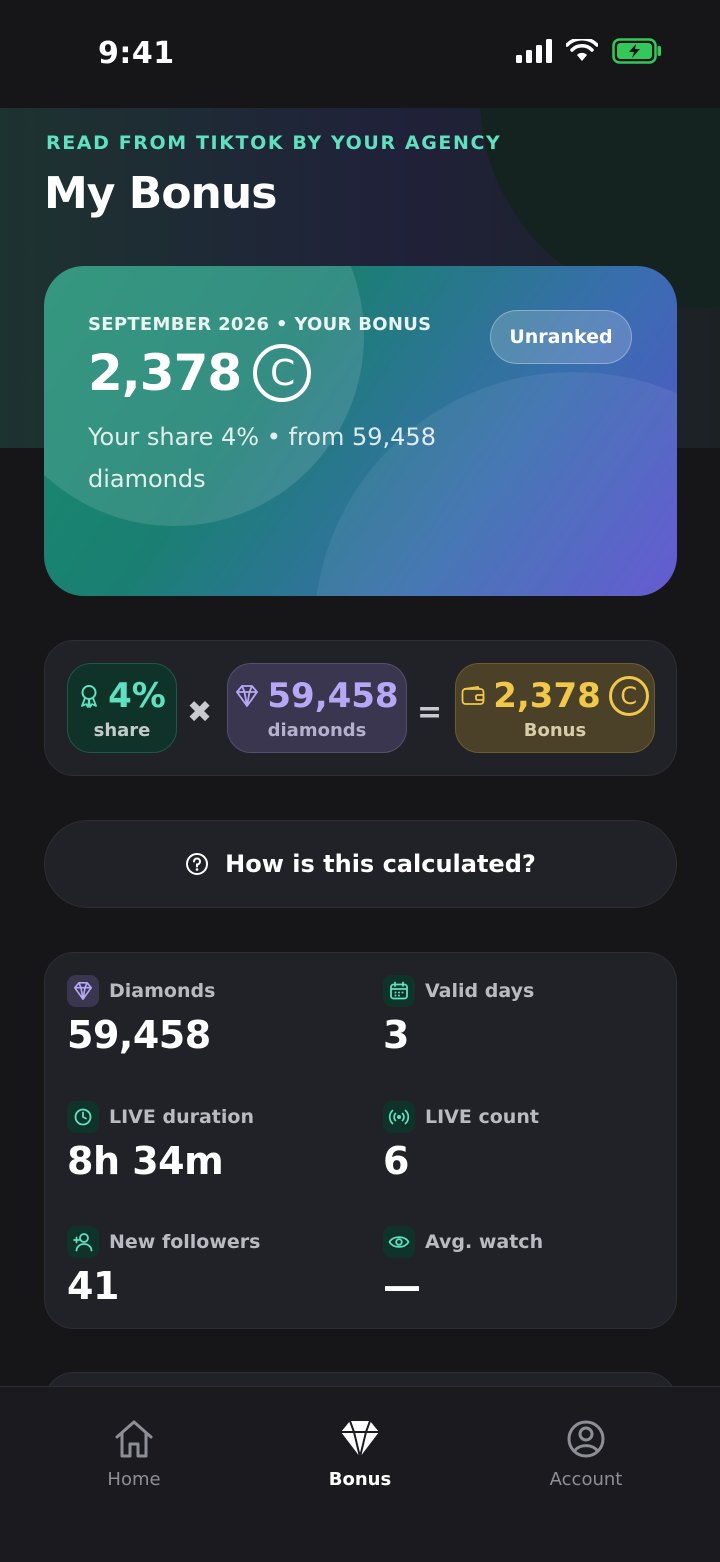  Describe the element at coordinates (523, 1267) in the screenshot. I see `stat-avg-watch: Avg. watch —` at that location.